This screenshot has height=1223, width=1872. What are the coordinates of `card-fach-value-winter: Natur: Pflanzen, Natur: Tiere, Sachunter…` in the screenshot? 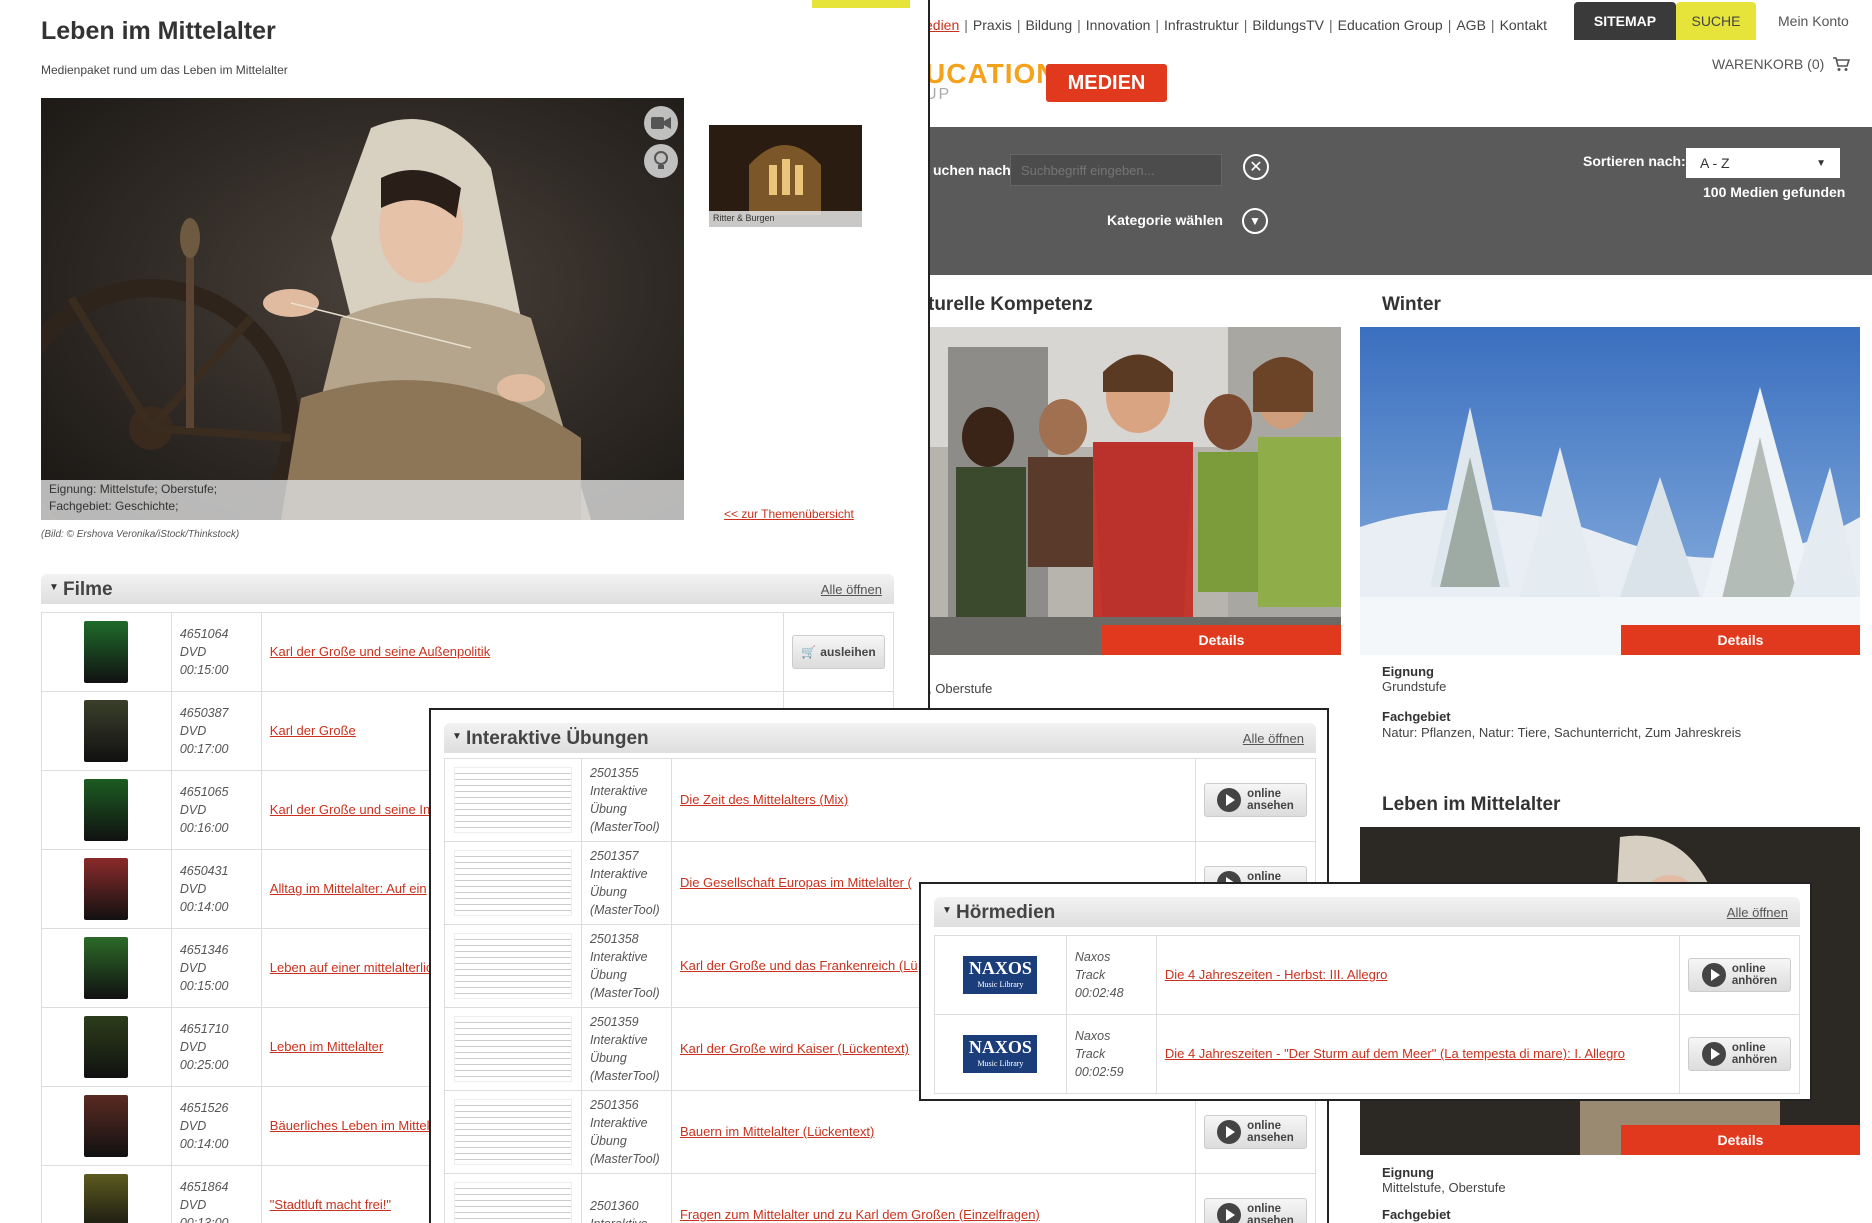 It's located at (1562, 732).